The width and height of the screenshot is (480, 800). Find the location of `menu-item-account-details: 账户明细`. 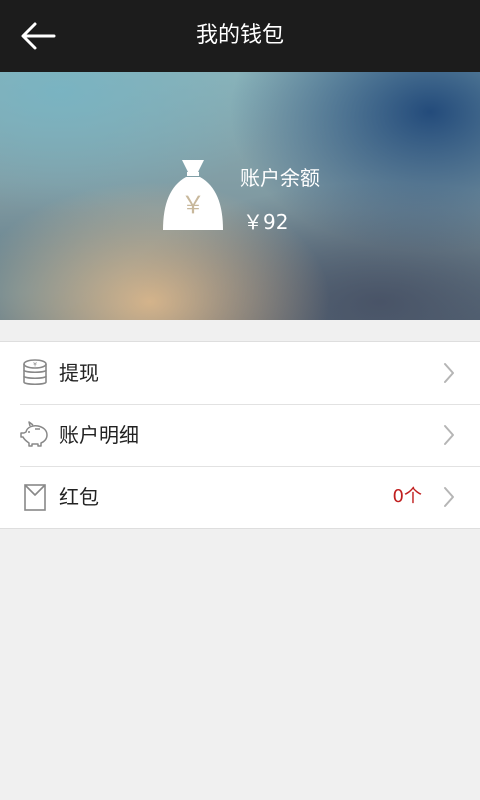

menu-item-account-details: 账户明细 is located at coordinates (240, 435).